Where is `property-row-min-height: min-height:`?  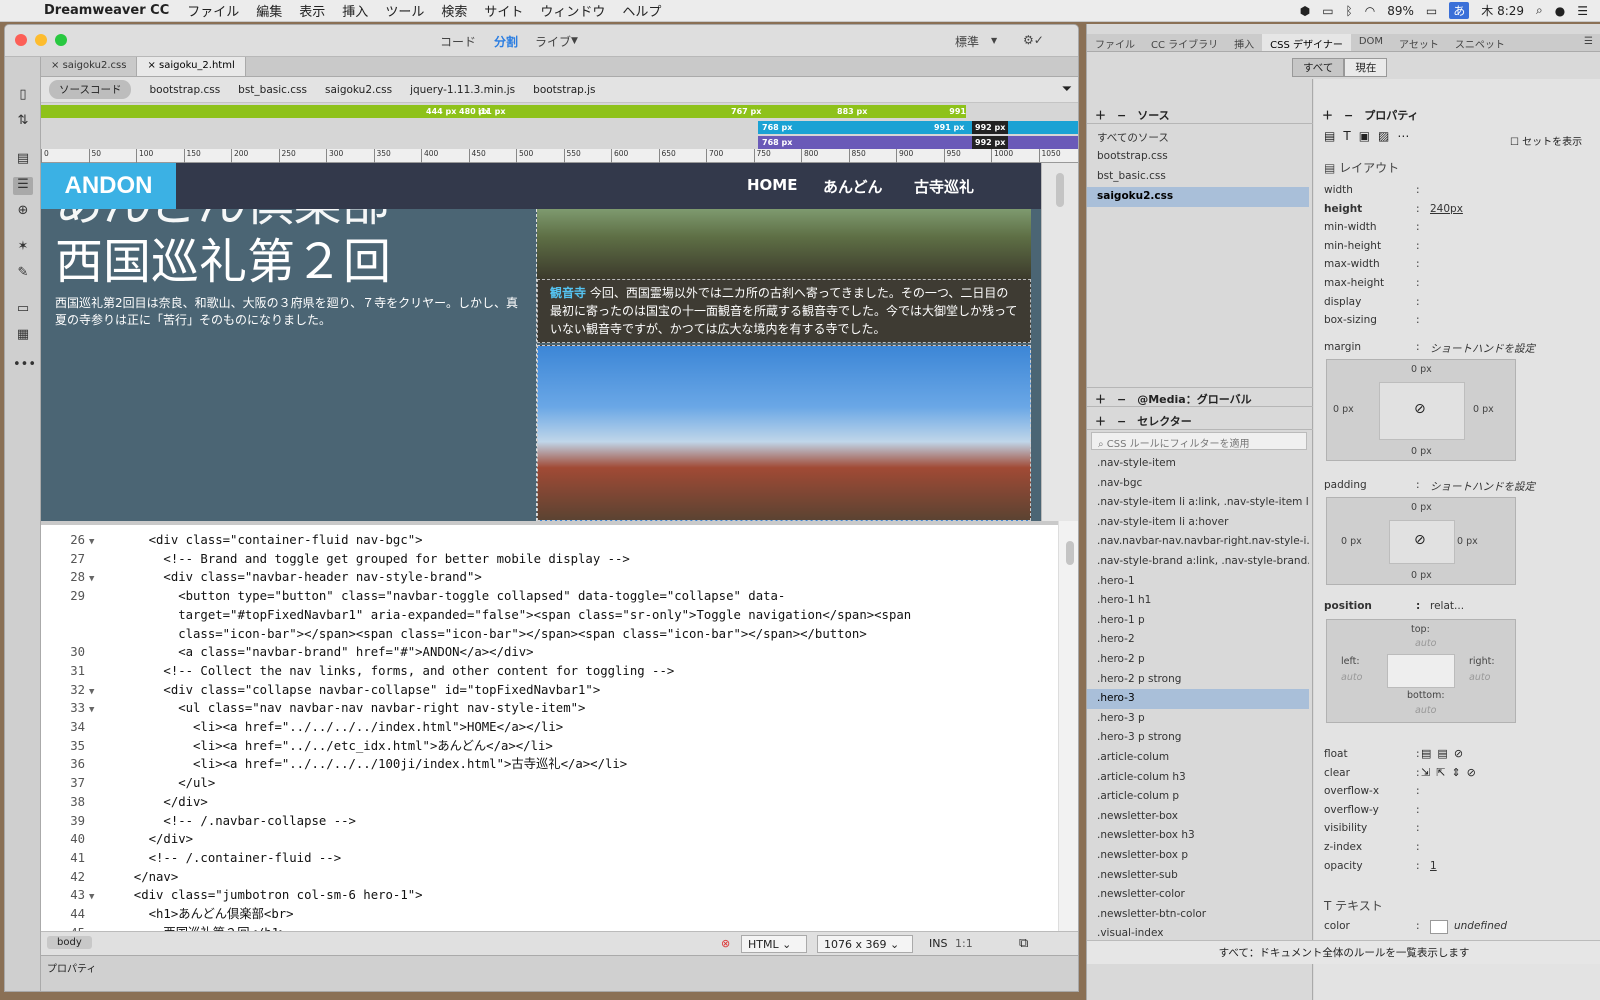 property-row-min-height: min-height: is located at coordinates (1459, 249).